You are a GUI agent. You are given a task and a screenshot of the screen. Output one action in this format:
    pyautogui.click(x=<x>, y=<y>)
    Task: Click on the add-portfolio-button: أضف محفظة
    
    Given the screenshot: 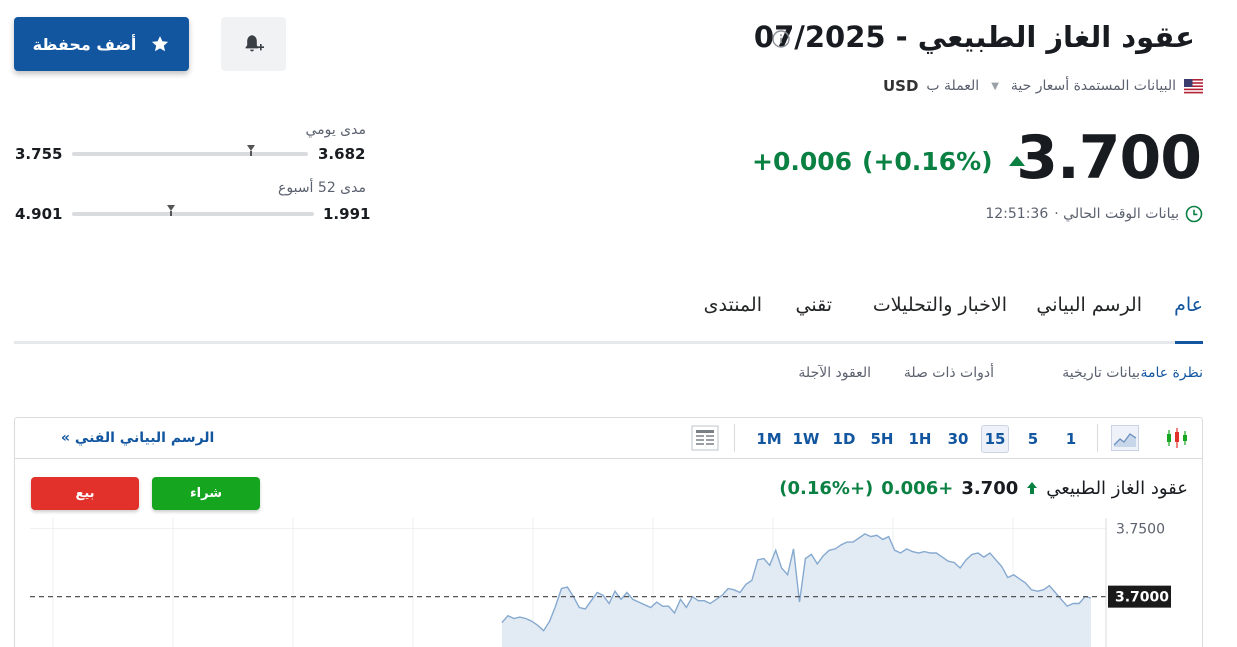 What is the action you would take?
    pyautogui.click(x=101, y=44)
    